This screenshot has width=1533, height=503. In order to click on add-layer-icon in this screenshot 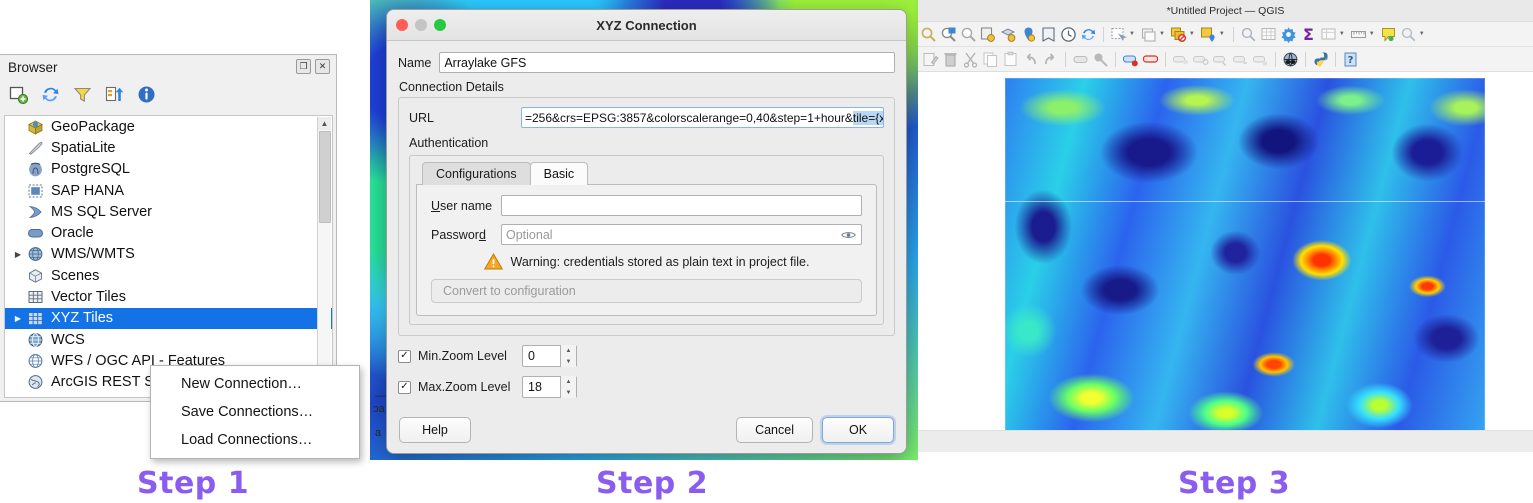, I will do `click(18, 94)`.